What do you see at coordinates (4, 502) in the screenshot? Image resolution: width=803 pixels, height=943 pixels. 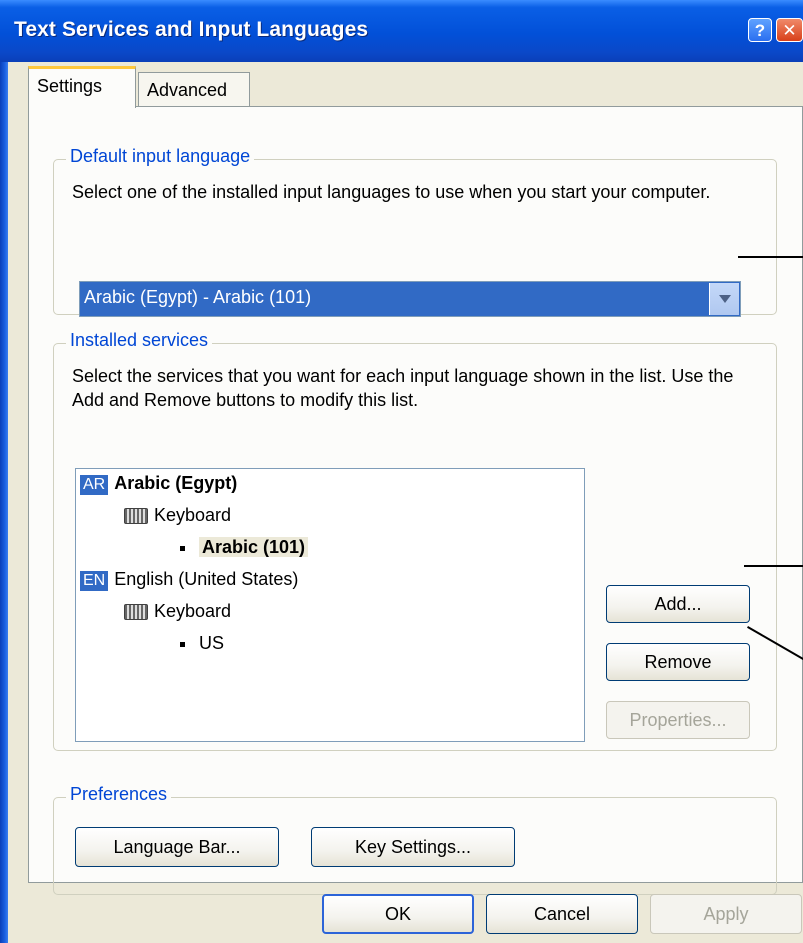 I see `window-frame-left` at bounding box center [4, 502].